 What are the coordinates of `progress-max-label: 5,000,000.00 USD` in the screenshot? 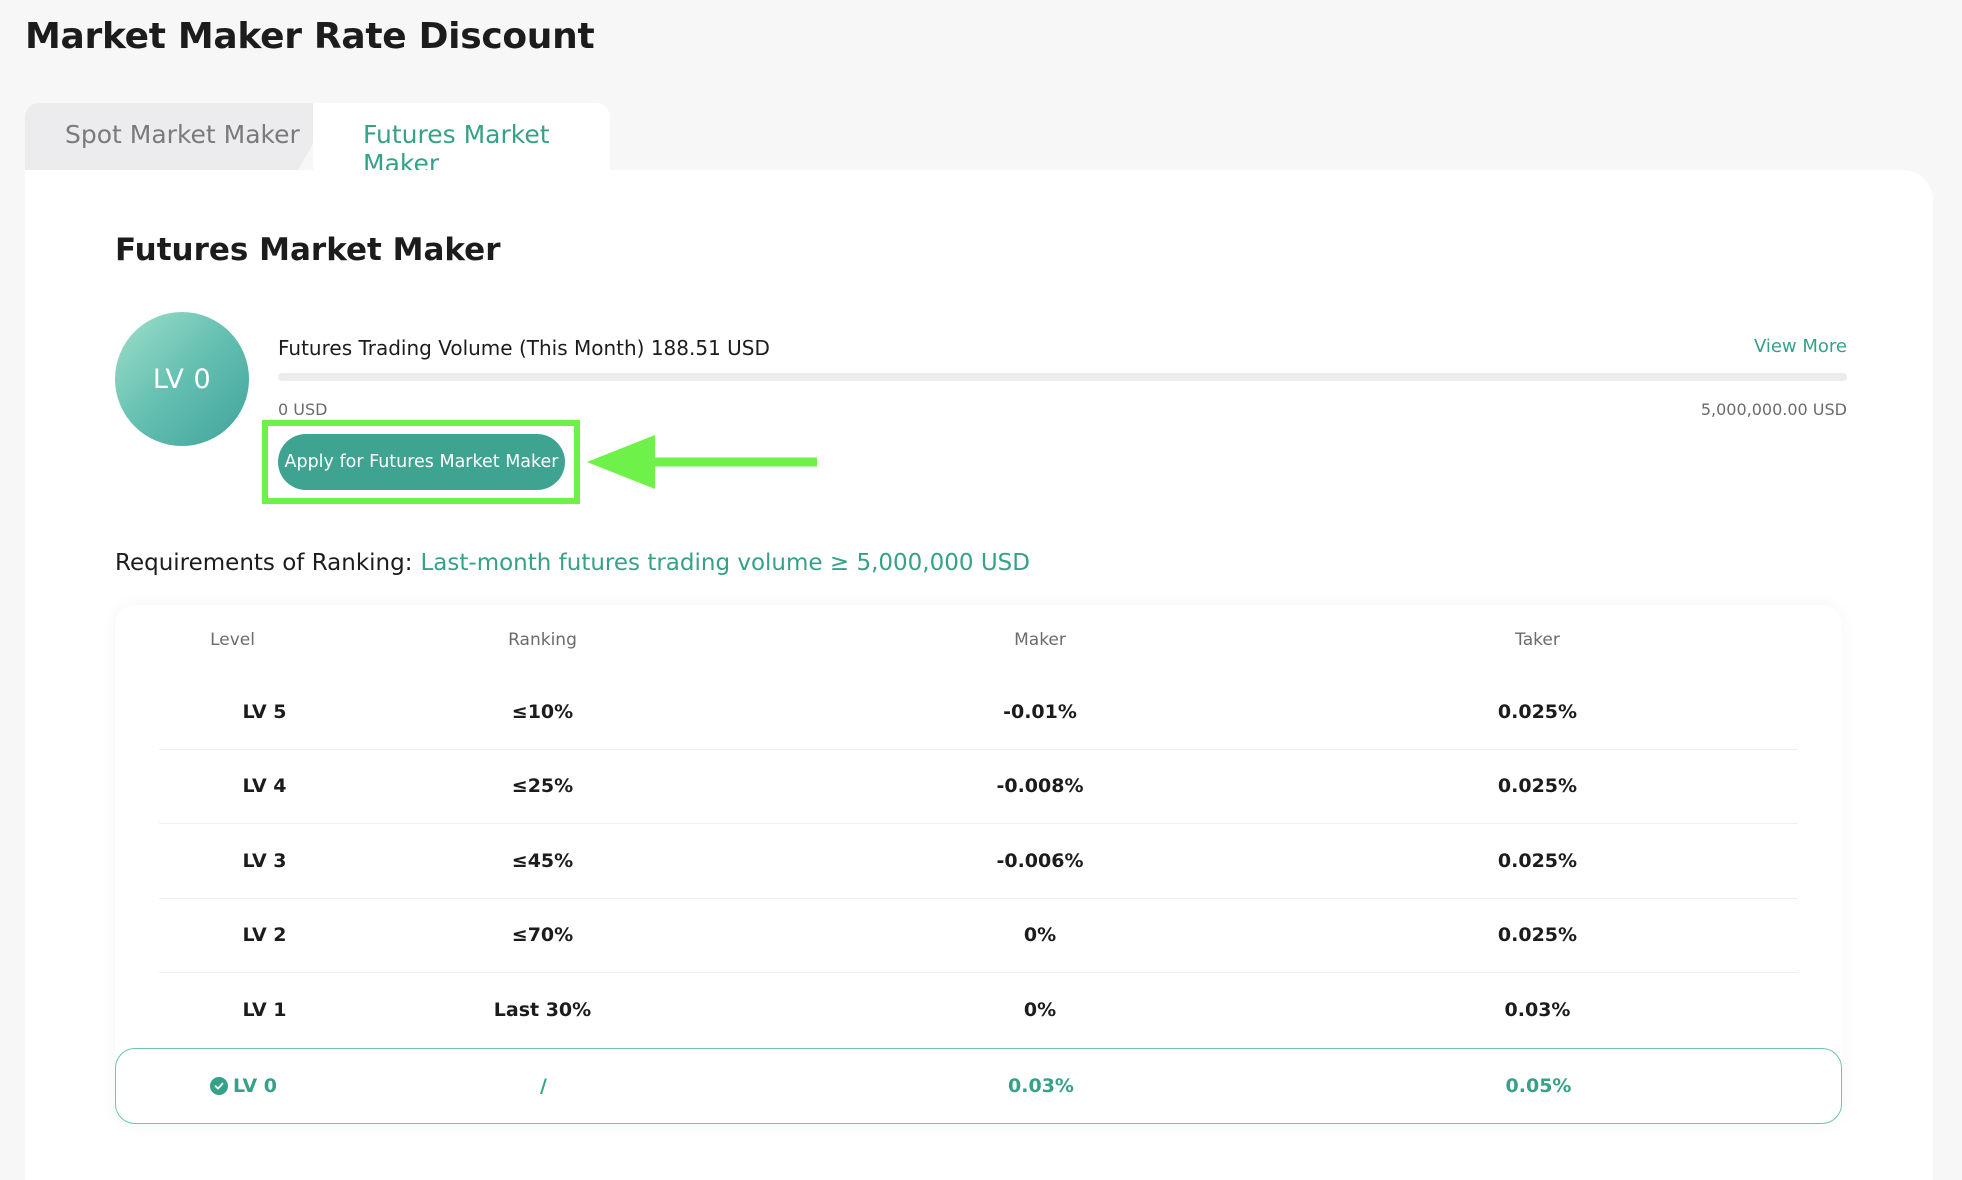 It's located at (1774, 409).